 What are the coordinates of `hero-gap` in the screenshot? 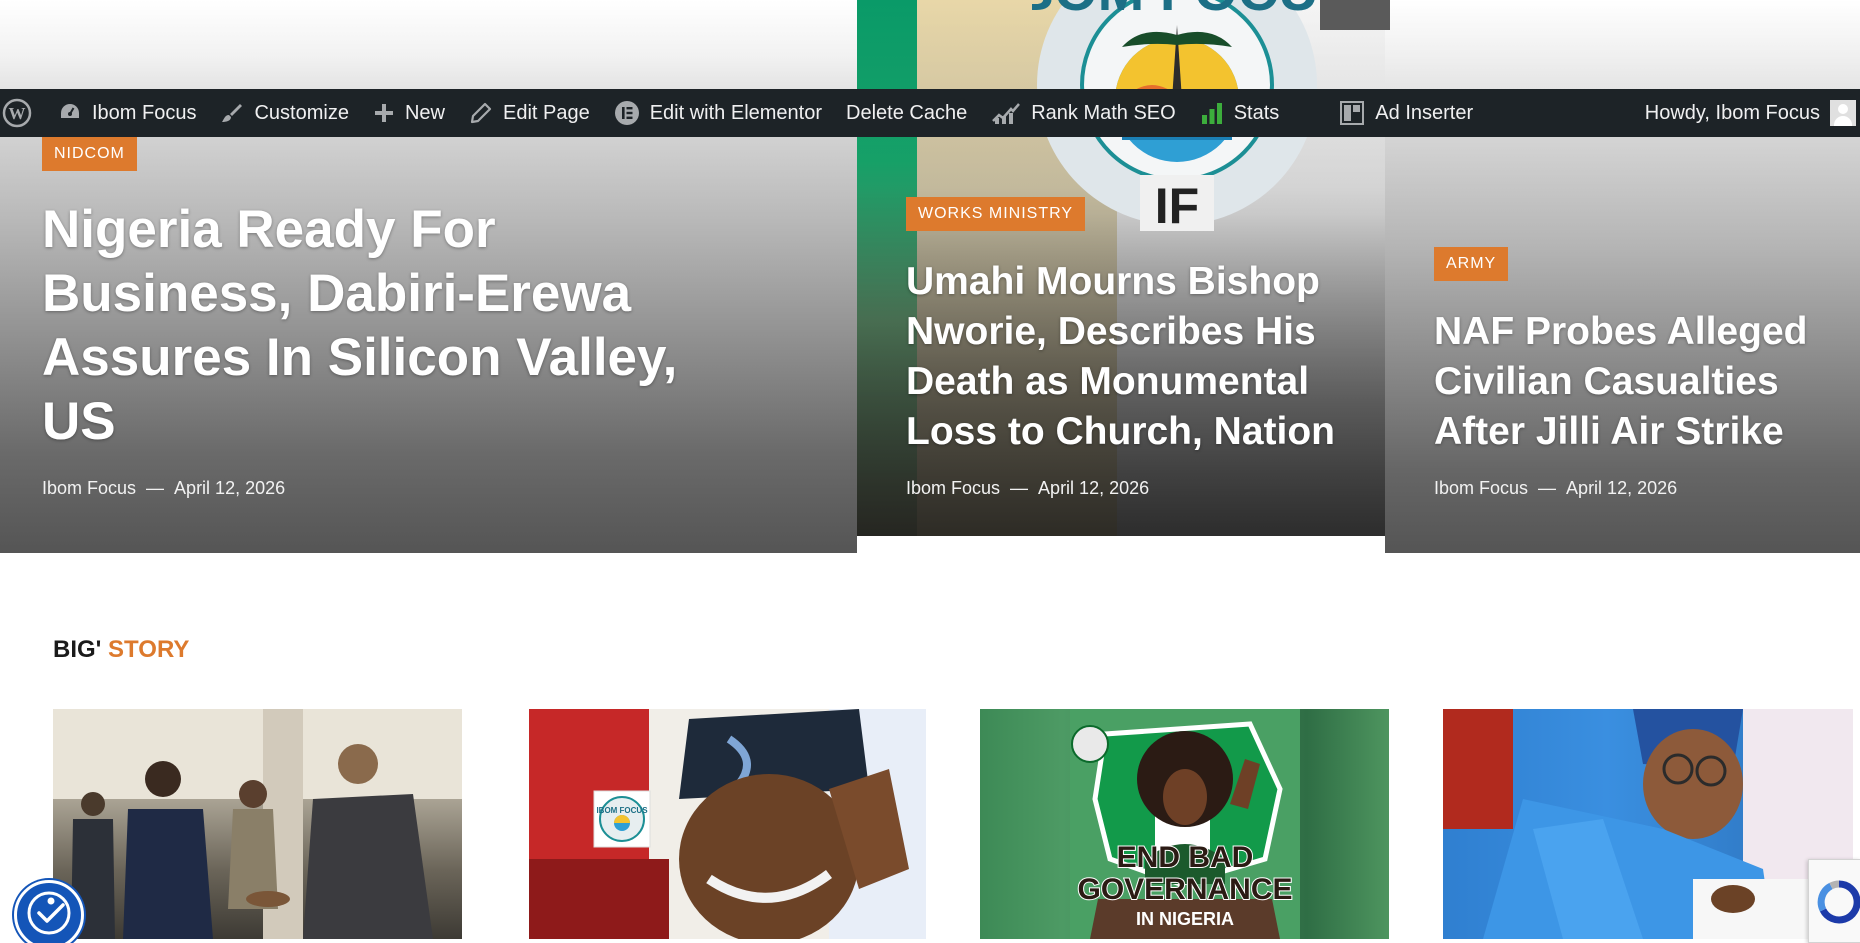 It's located at (1121, 544).